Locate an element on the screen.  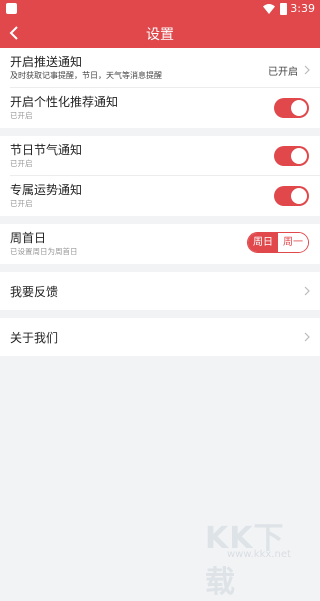
about-label: 关于我们 is located at coordinates (34, 338).